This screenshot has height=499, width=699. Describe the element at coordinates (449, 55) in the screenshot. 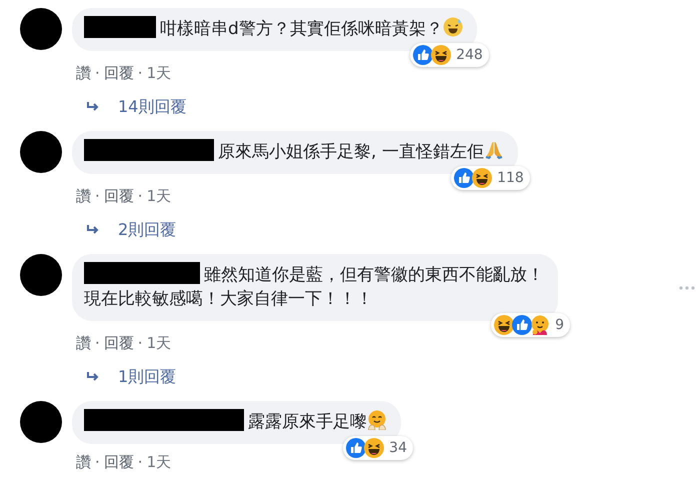

I see `reaction-summary: 248` at that location.